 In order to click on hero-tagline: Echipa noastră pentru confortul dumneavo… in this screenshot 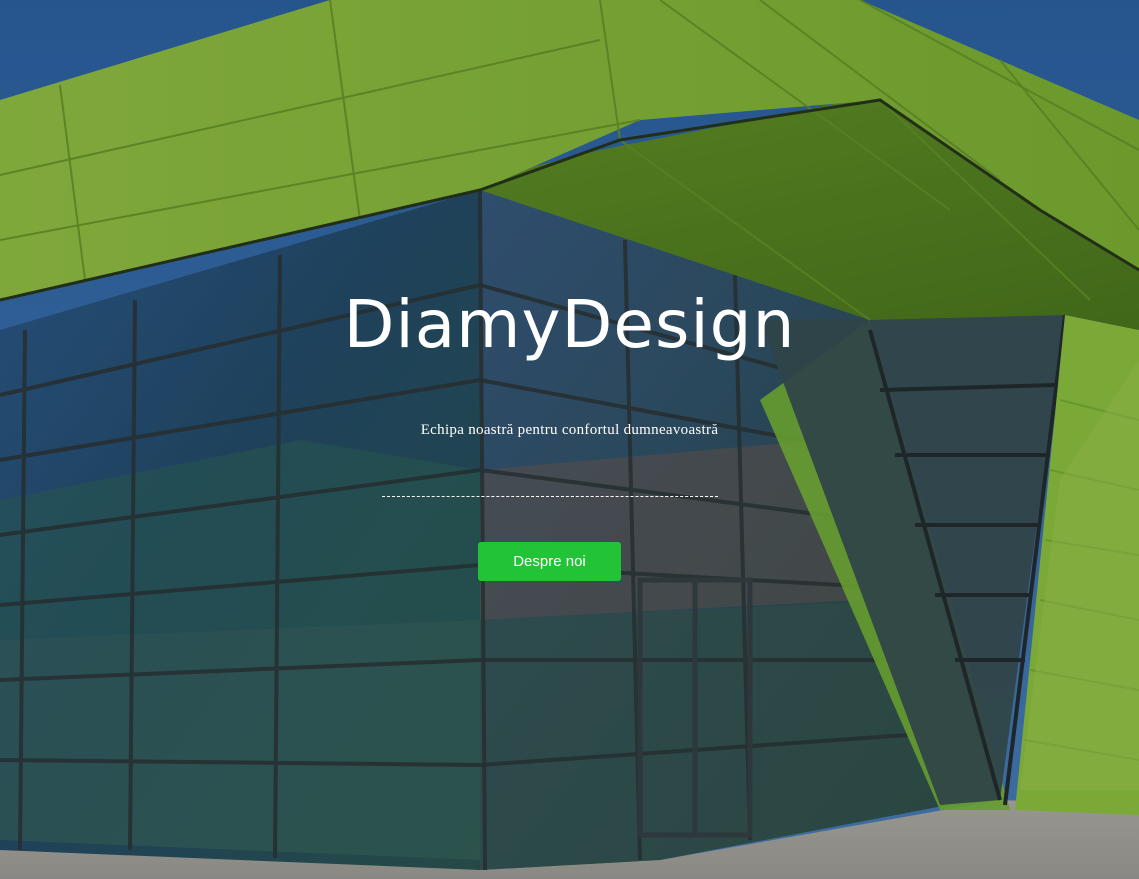, I will do `click(569, 430)`.